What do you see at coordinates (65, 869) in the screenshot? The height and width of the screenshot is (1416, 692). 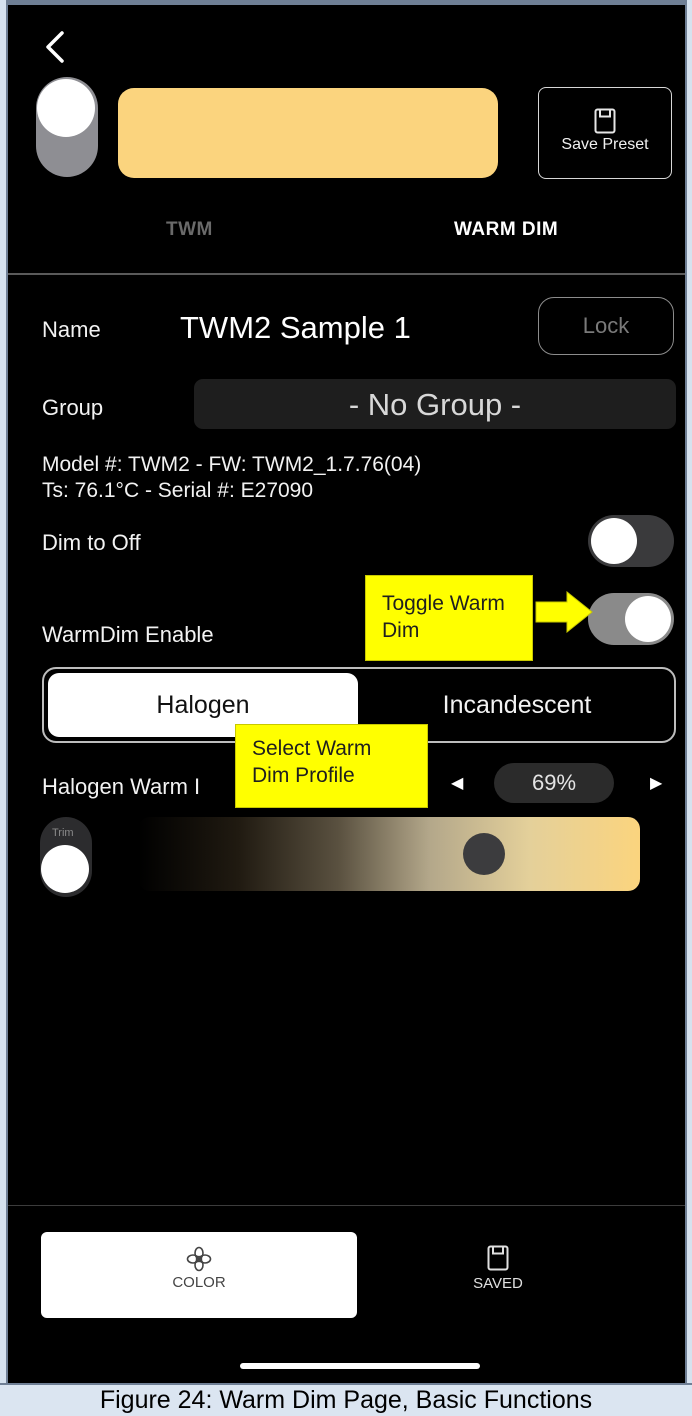 I see `trim-knob` at bounding box center [65, 869].